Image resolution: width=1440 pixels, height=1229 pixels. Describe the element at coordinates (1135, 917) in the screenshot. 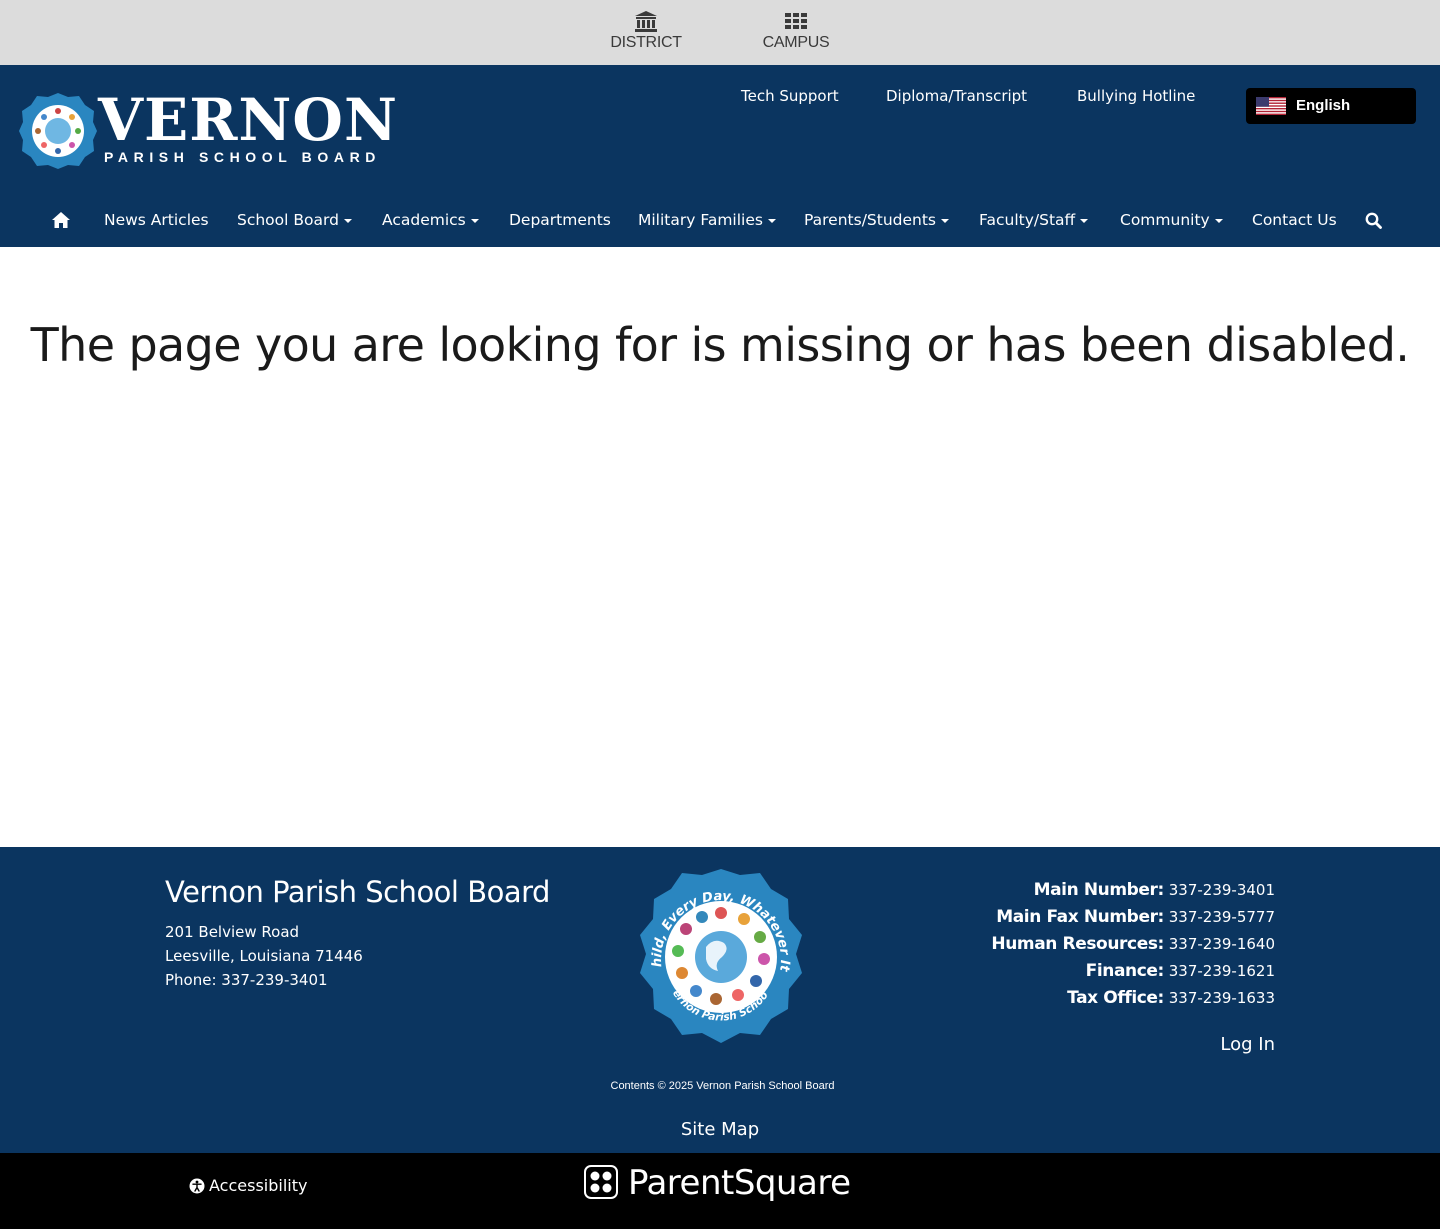

I see `contact-main-fax: Main Fax Number: 337-239-5777` at that location.